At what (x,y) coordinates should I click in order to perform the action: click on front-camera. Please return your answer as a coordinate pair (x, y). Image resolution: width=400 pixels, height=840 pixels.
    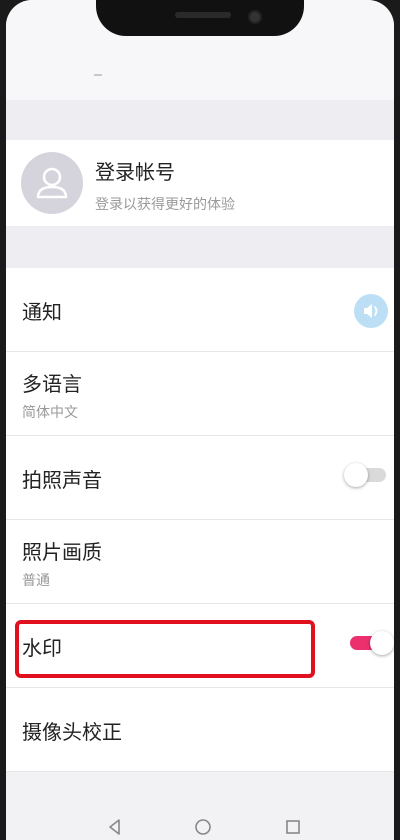
    Looking at the image, I should click on (255, 17).